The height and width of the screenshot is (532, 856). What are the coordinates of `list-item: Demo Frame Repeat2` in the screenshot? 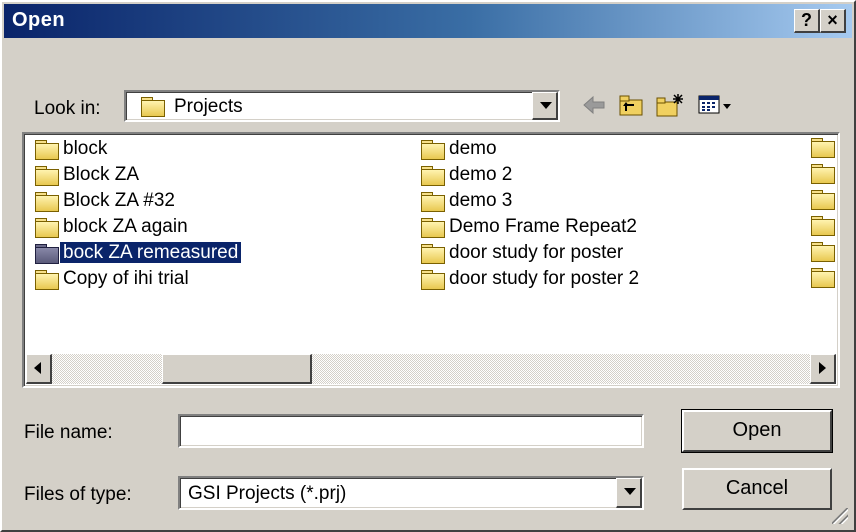 It's located at (530, 227).